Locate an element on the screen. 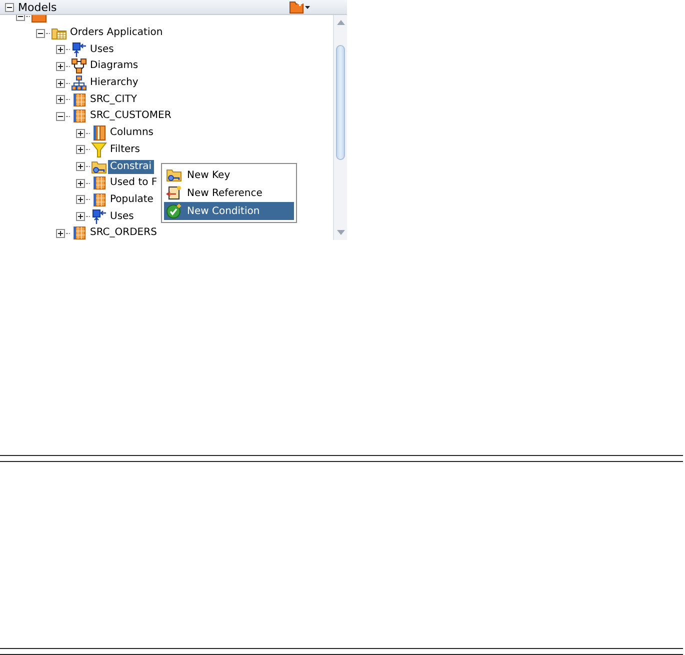 The height and width of the screenshot is (655, 685). check-icon is located at coordinates (174, 211).